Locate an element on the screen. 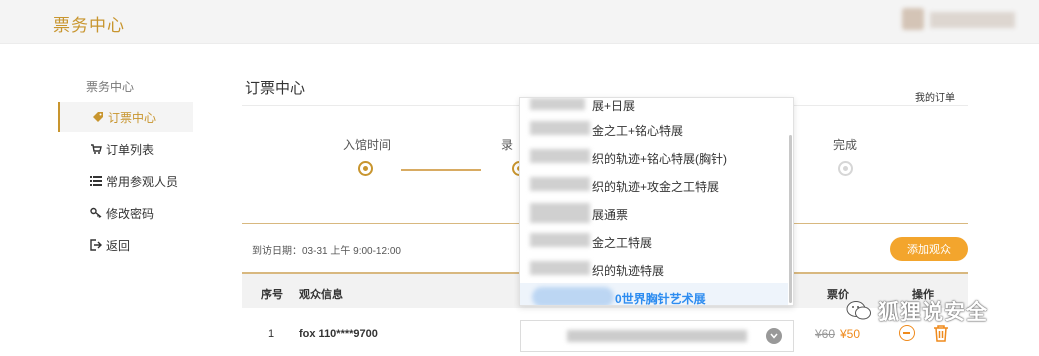  brand-title: 票务中心 is located at coordinates (89, 25).